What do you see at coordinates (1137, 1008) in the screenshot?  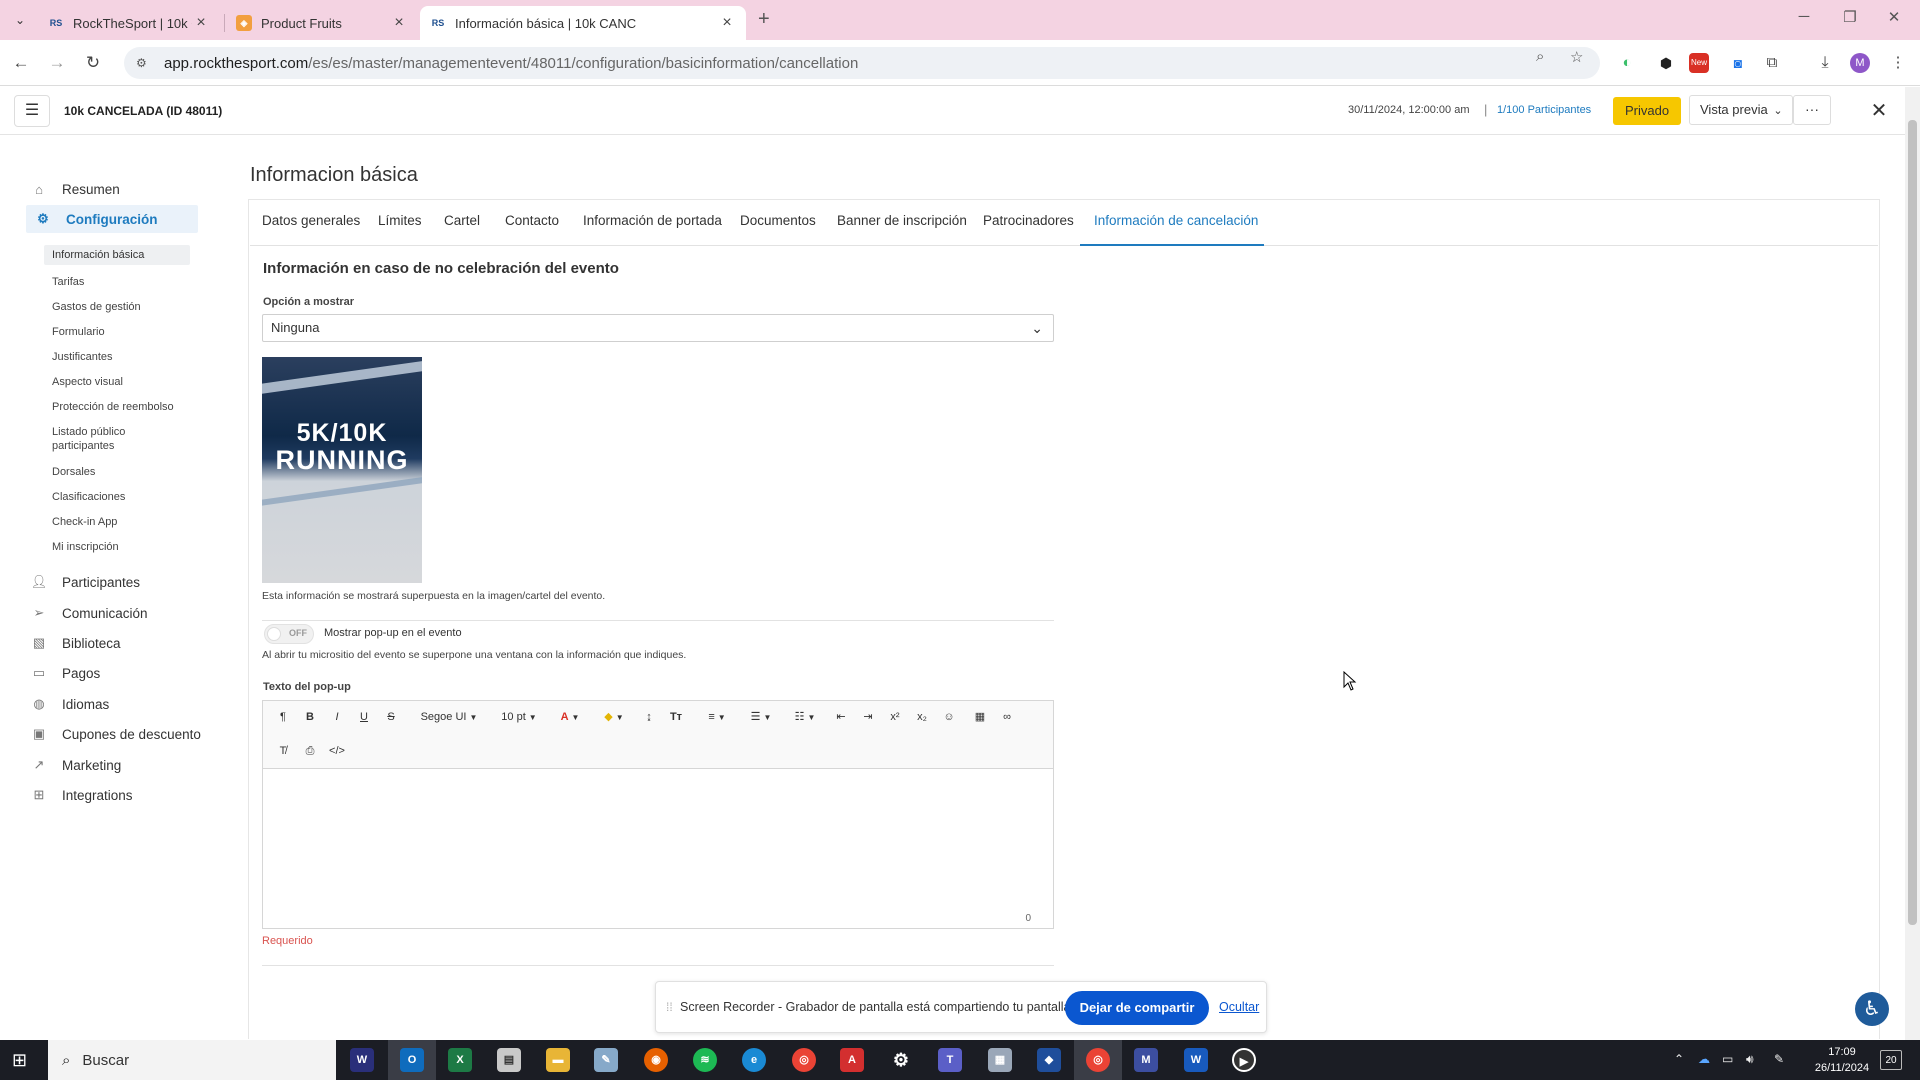 I see `stop-sharing-button: Dejar de compartir` at bounding box center [1137, 1008].